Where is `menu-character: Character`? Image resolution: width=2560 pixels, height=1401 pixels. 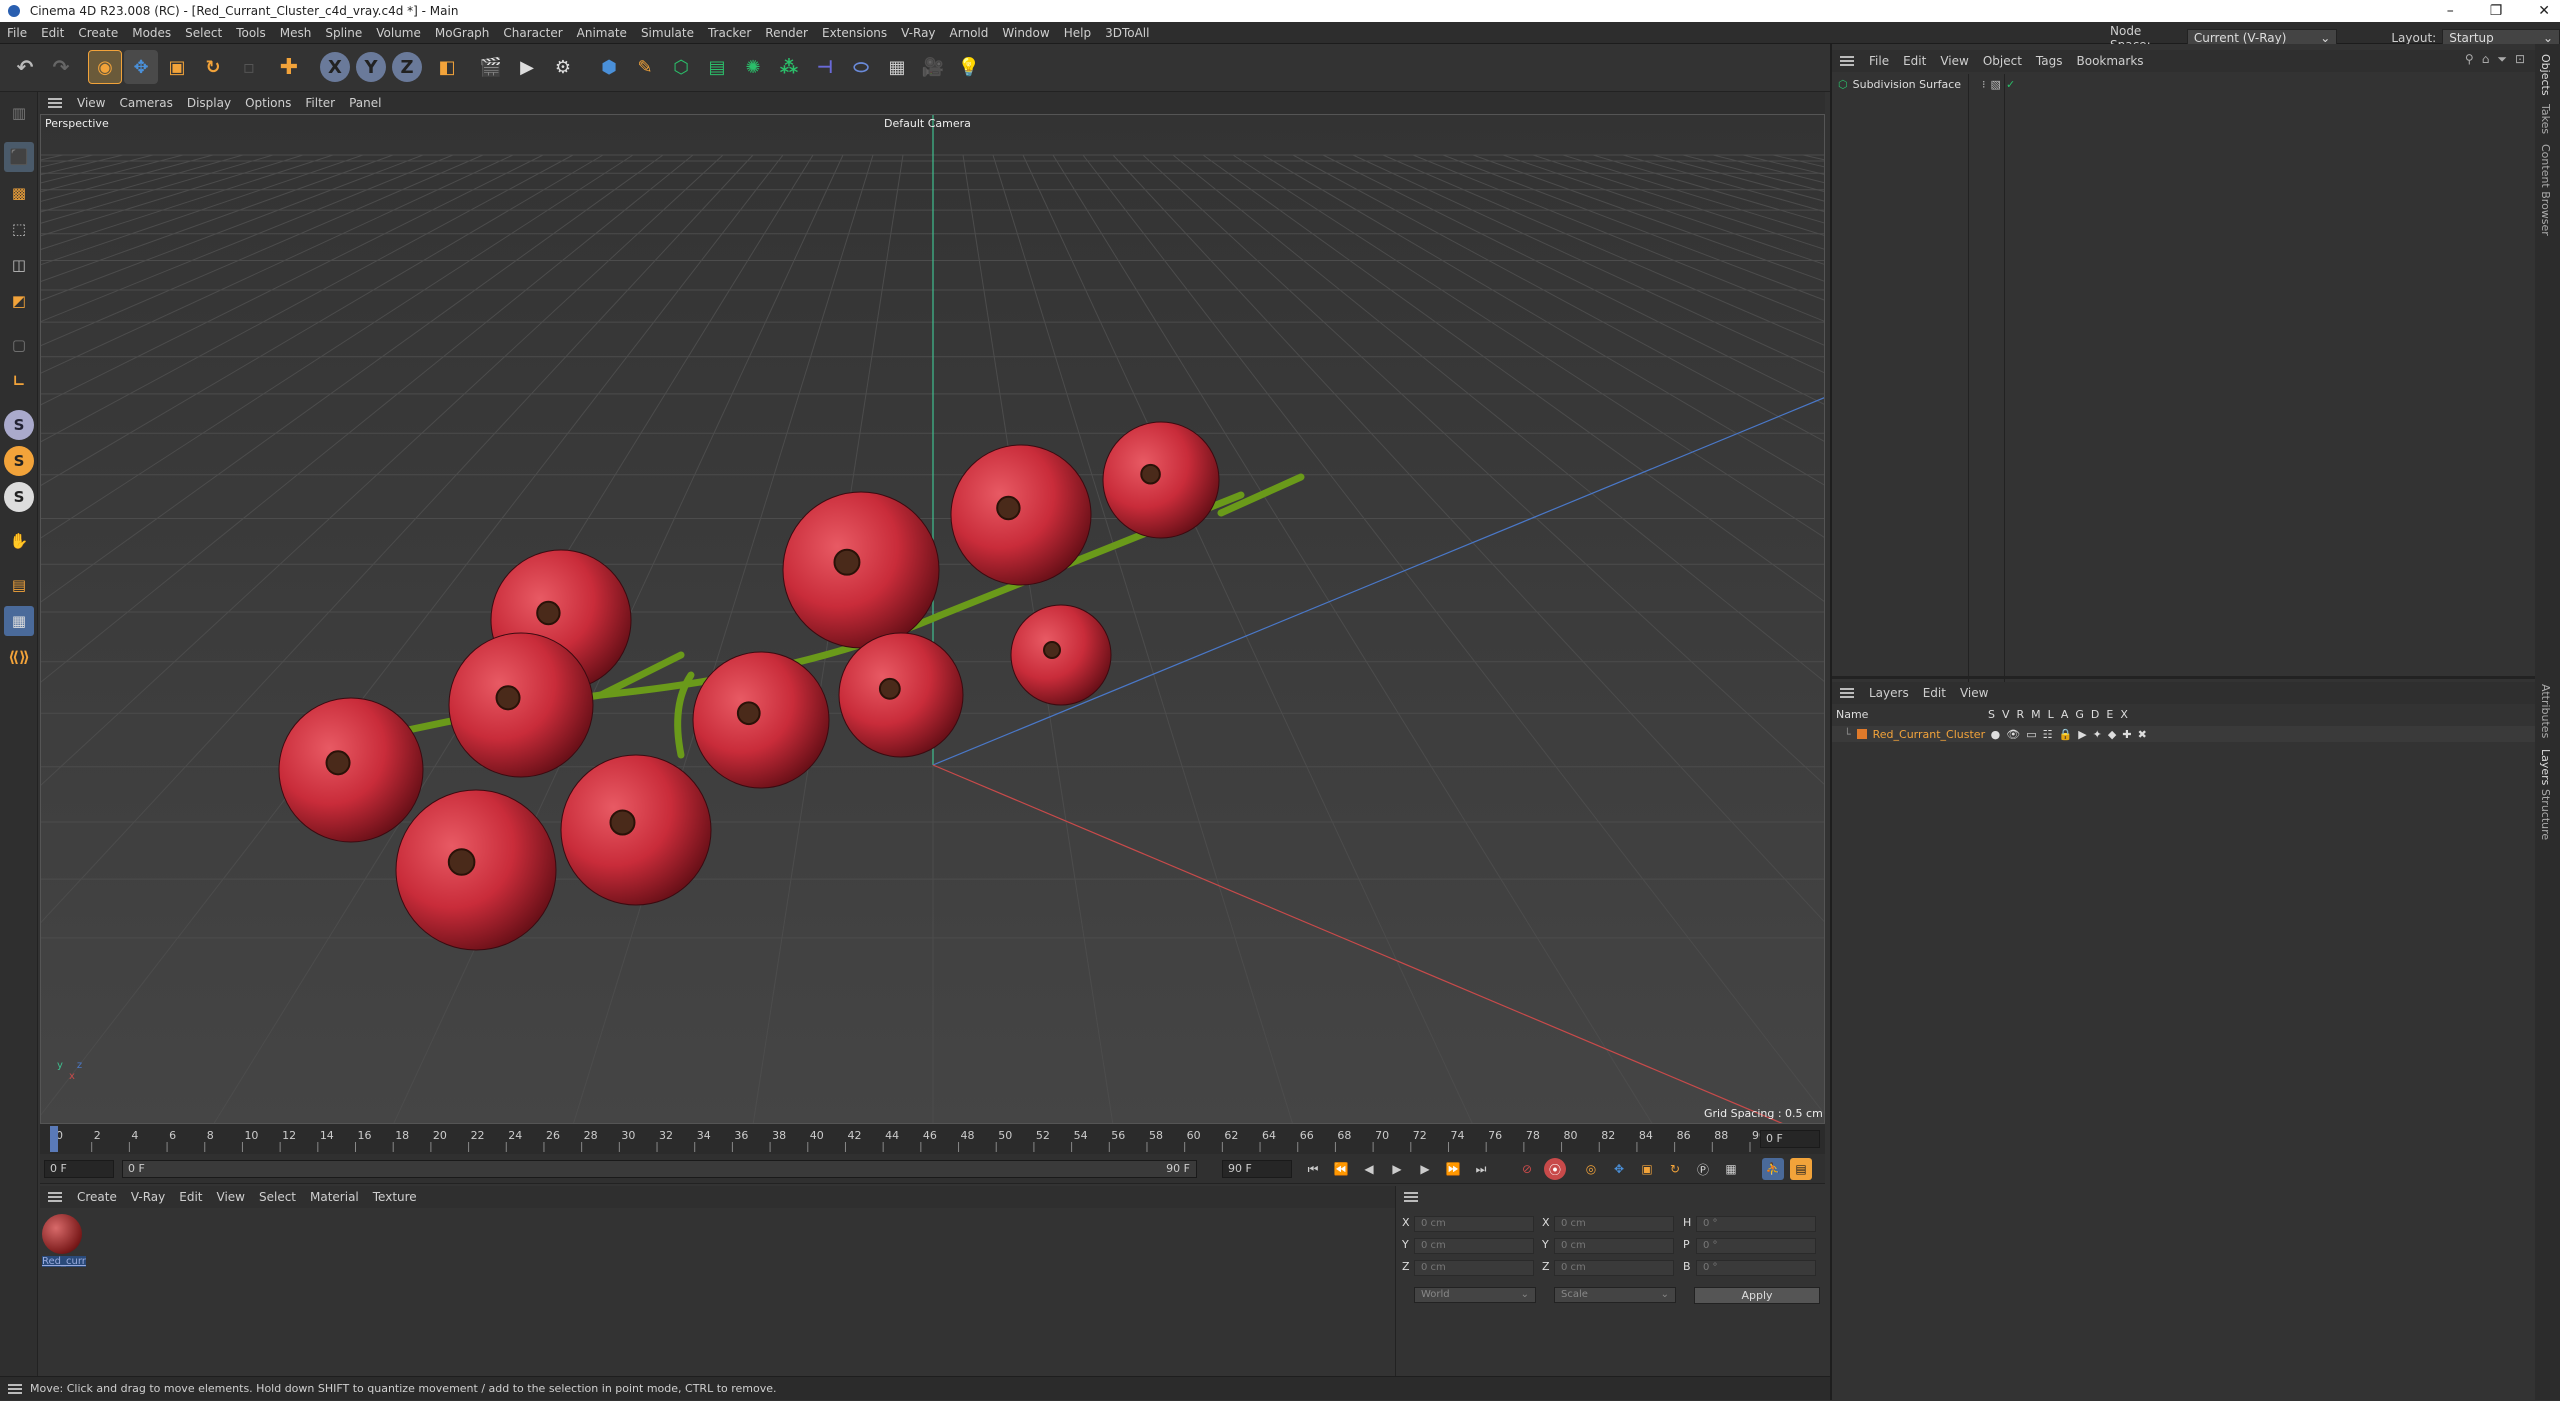 menu-character: Character is located at coordinates (532, 33).